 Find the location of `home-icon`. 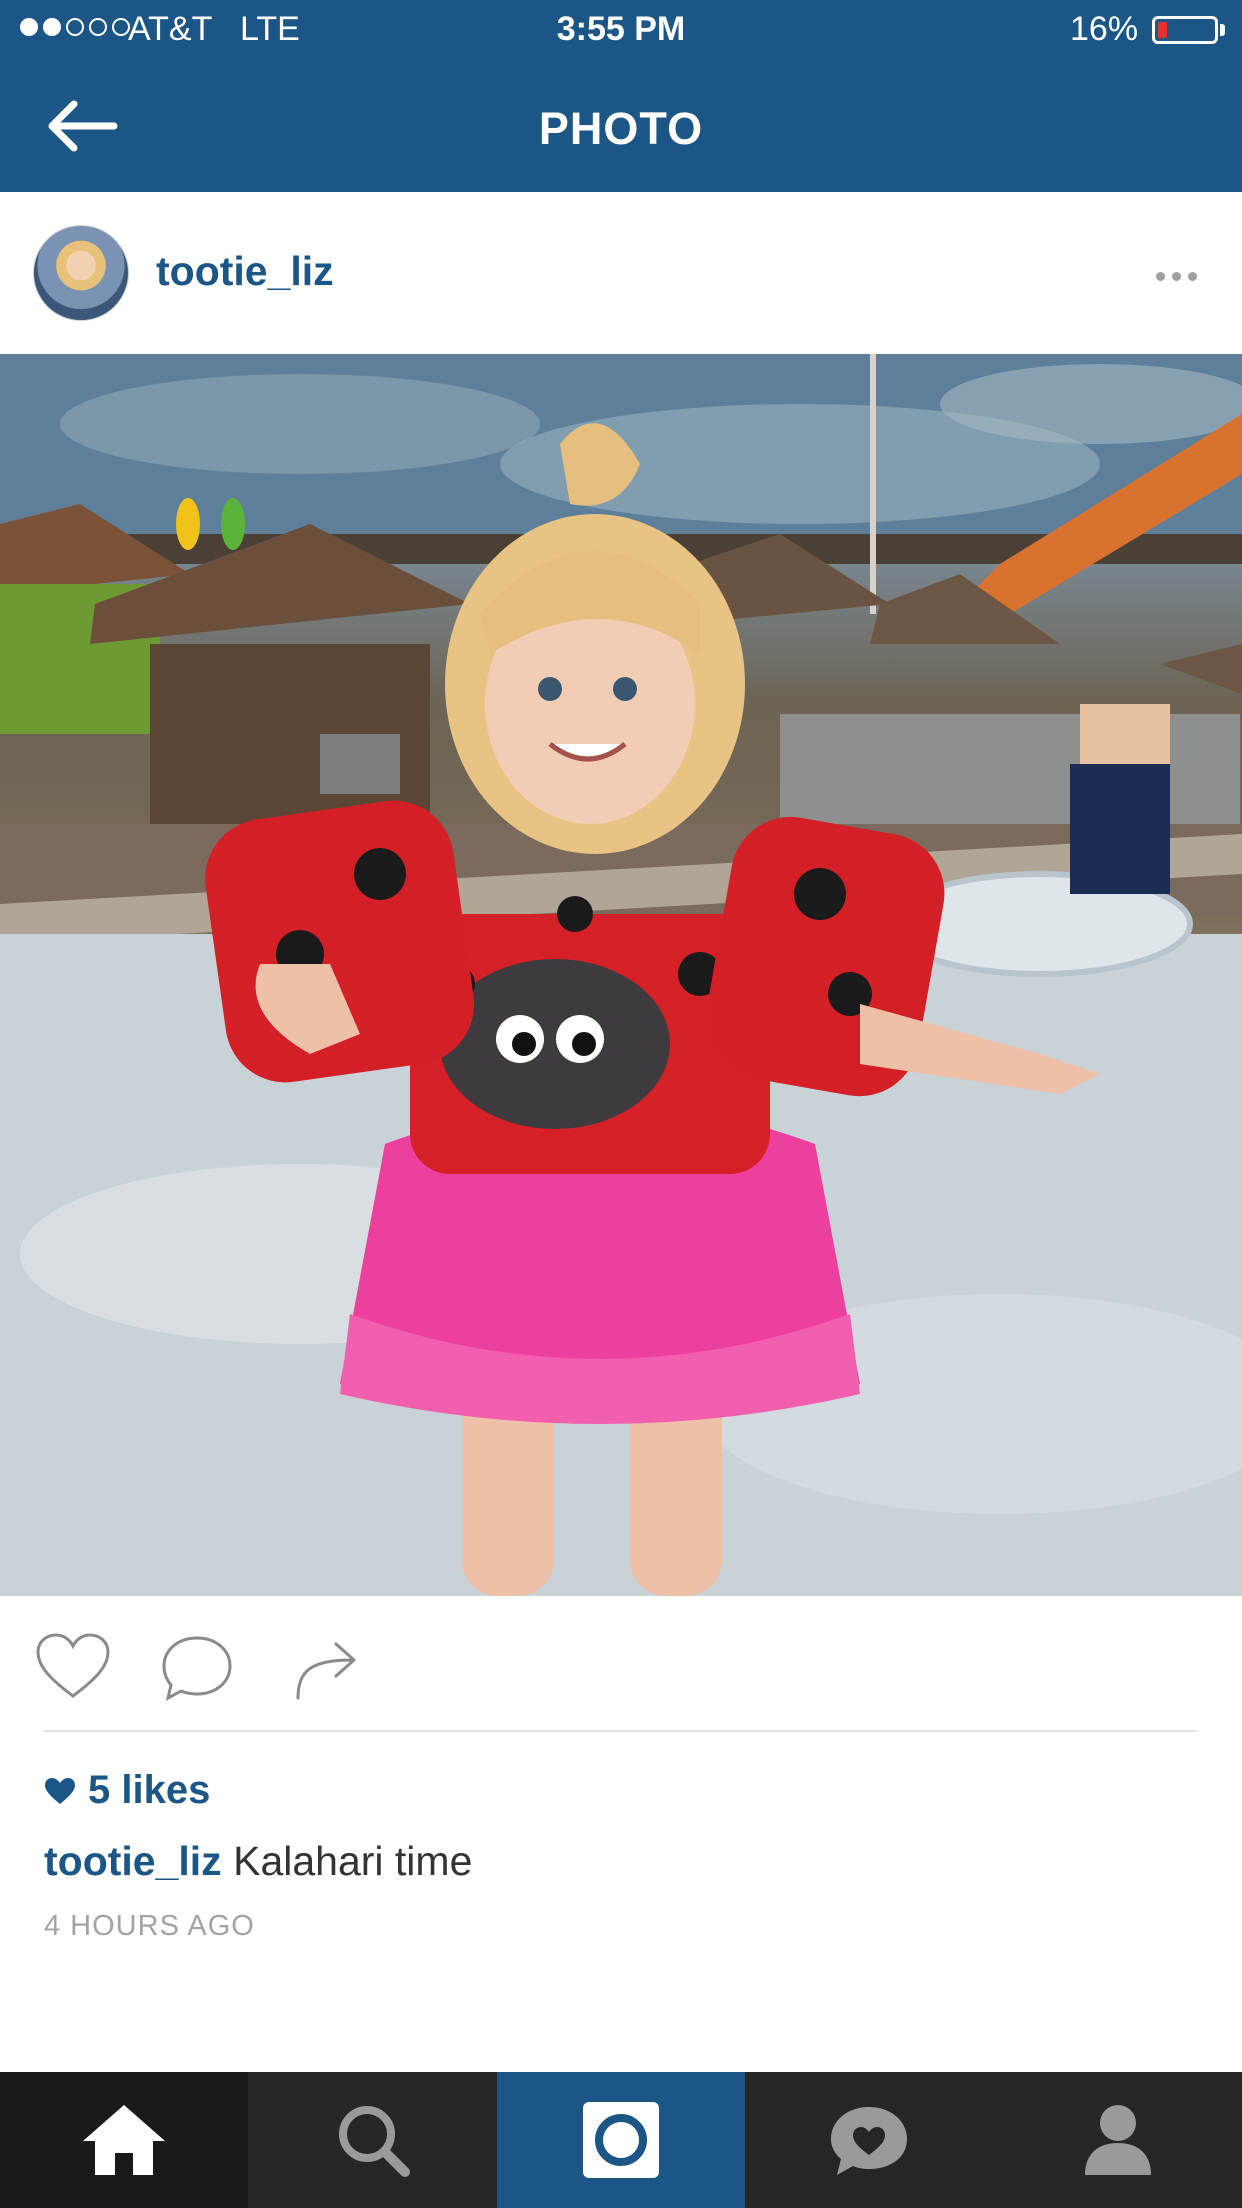

home-icon is located at coordinates (124, 2140).